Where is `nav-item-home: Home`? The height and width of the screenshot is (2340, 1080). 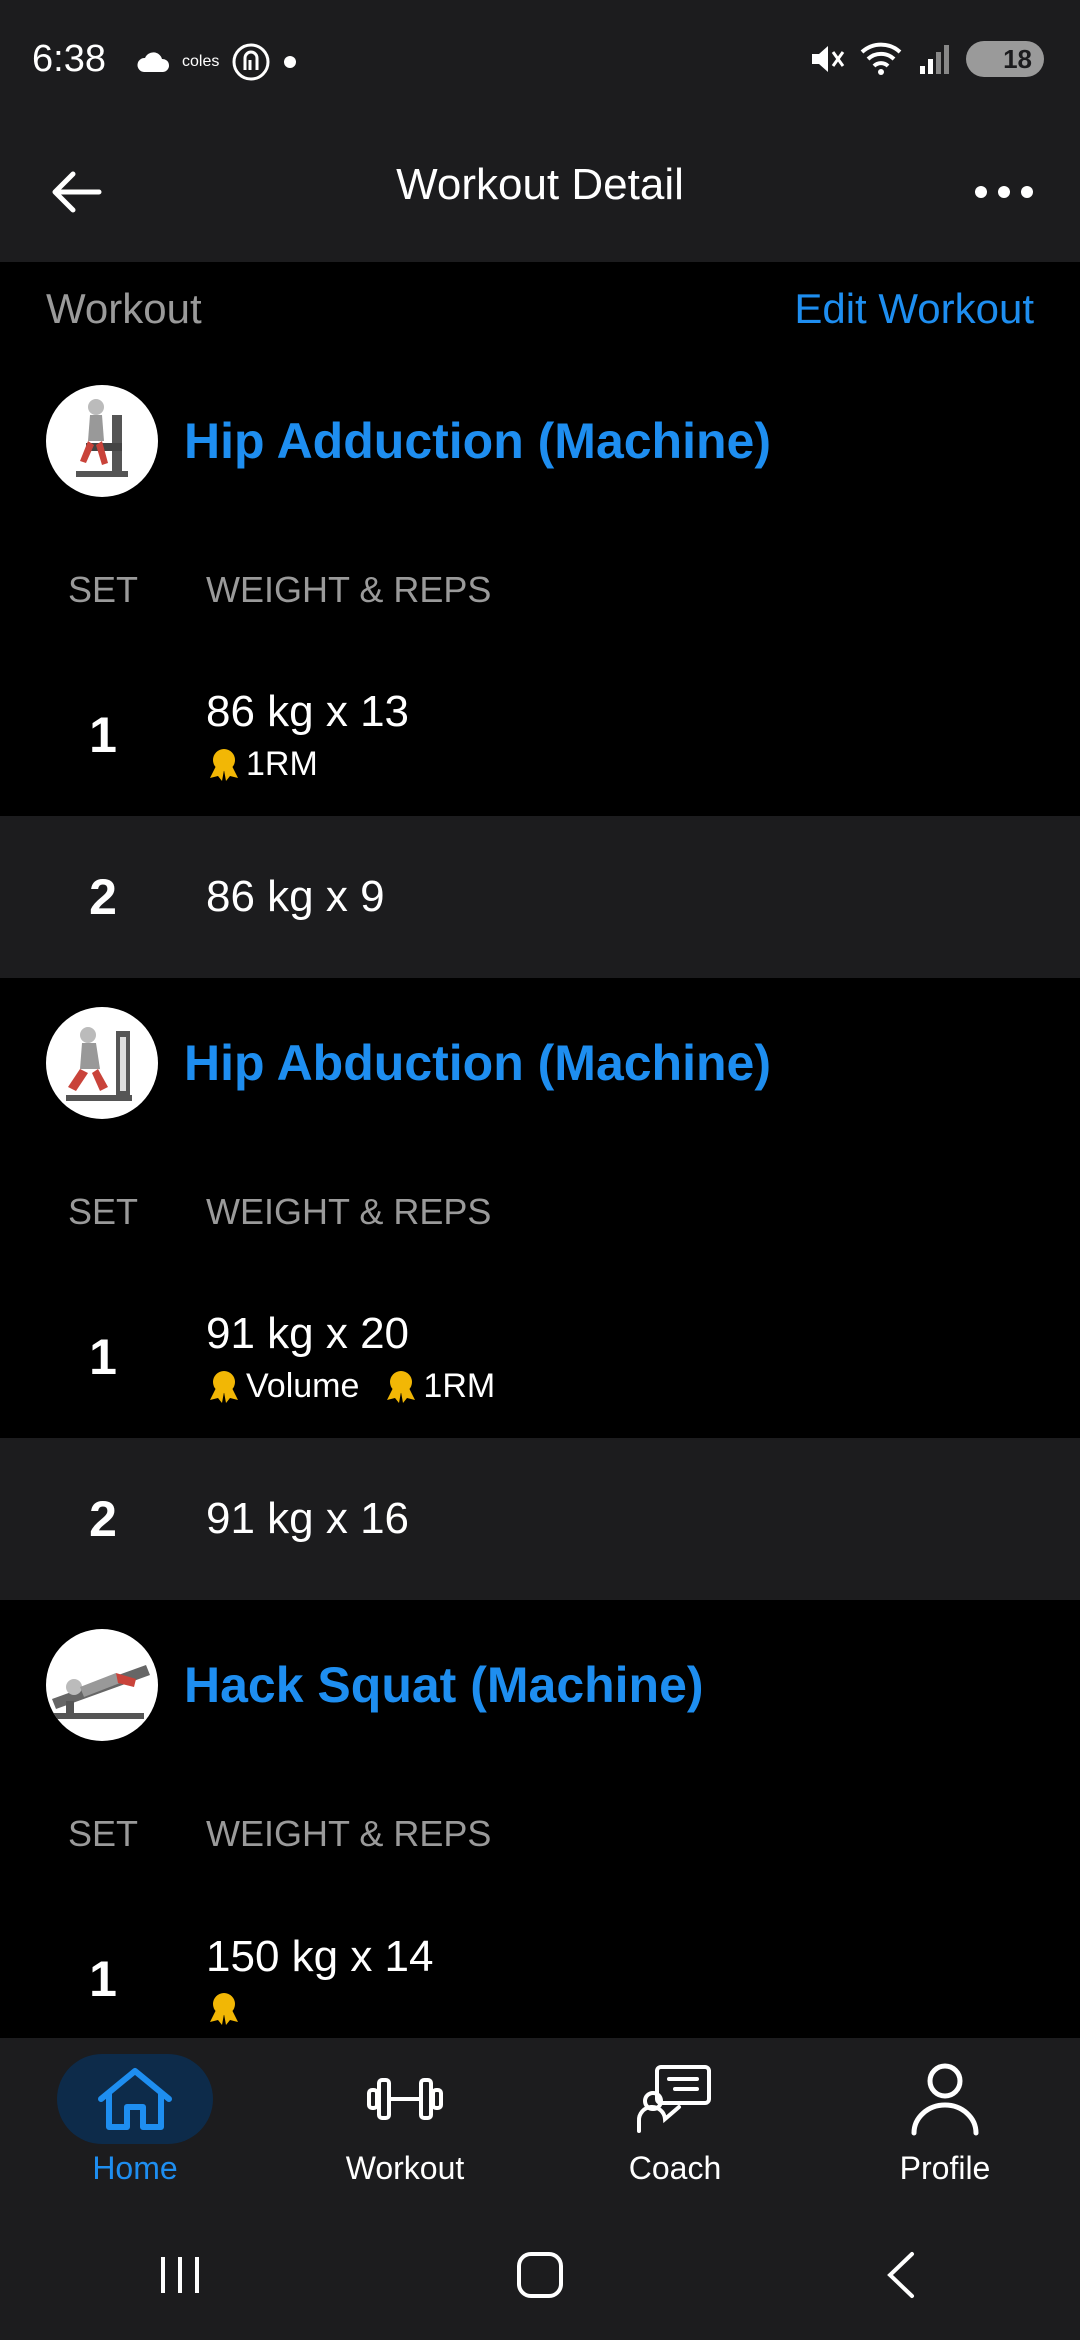 nav-item-home: Home is located at coordinates (135, 2124).